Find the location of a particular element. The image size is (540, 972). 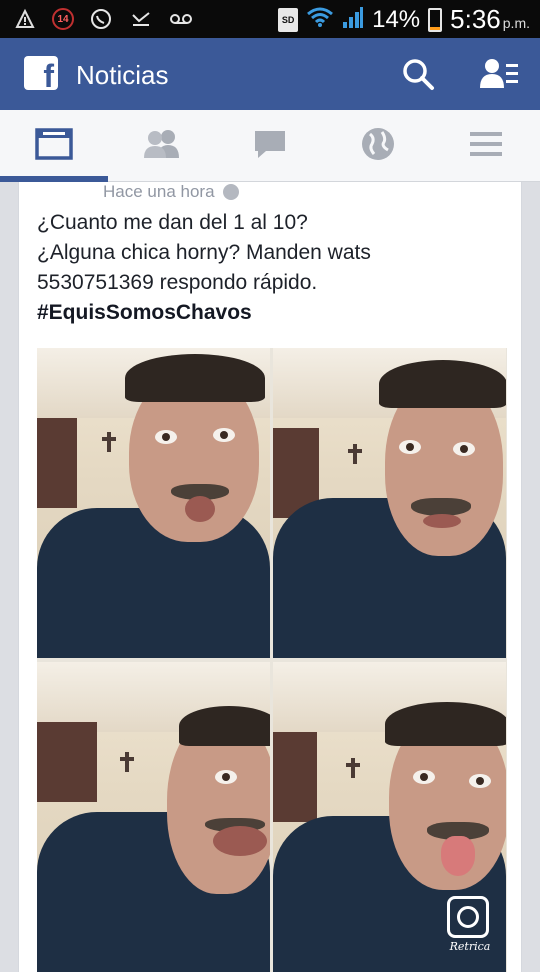

post-line-3: 5530751369 respondo rápido. is located at coordinates (177, 282).